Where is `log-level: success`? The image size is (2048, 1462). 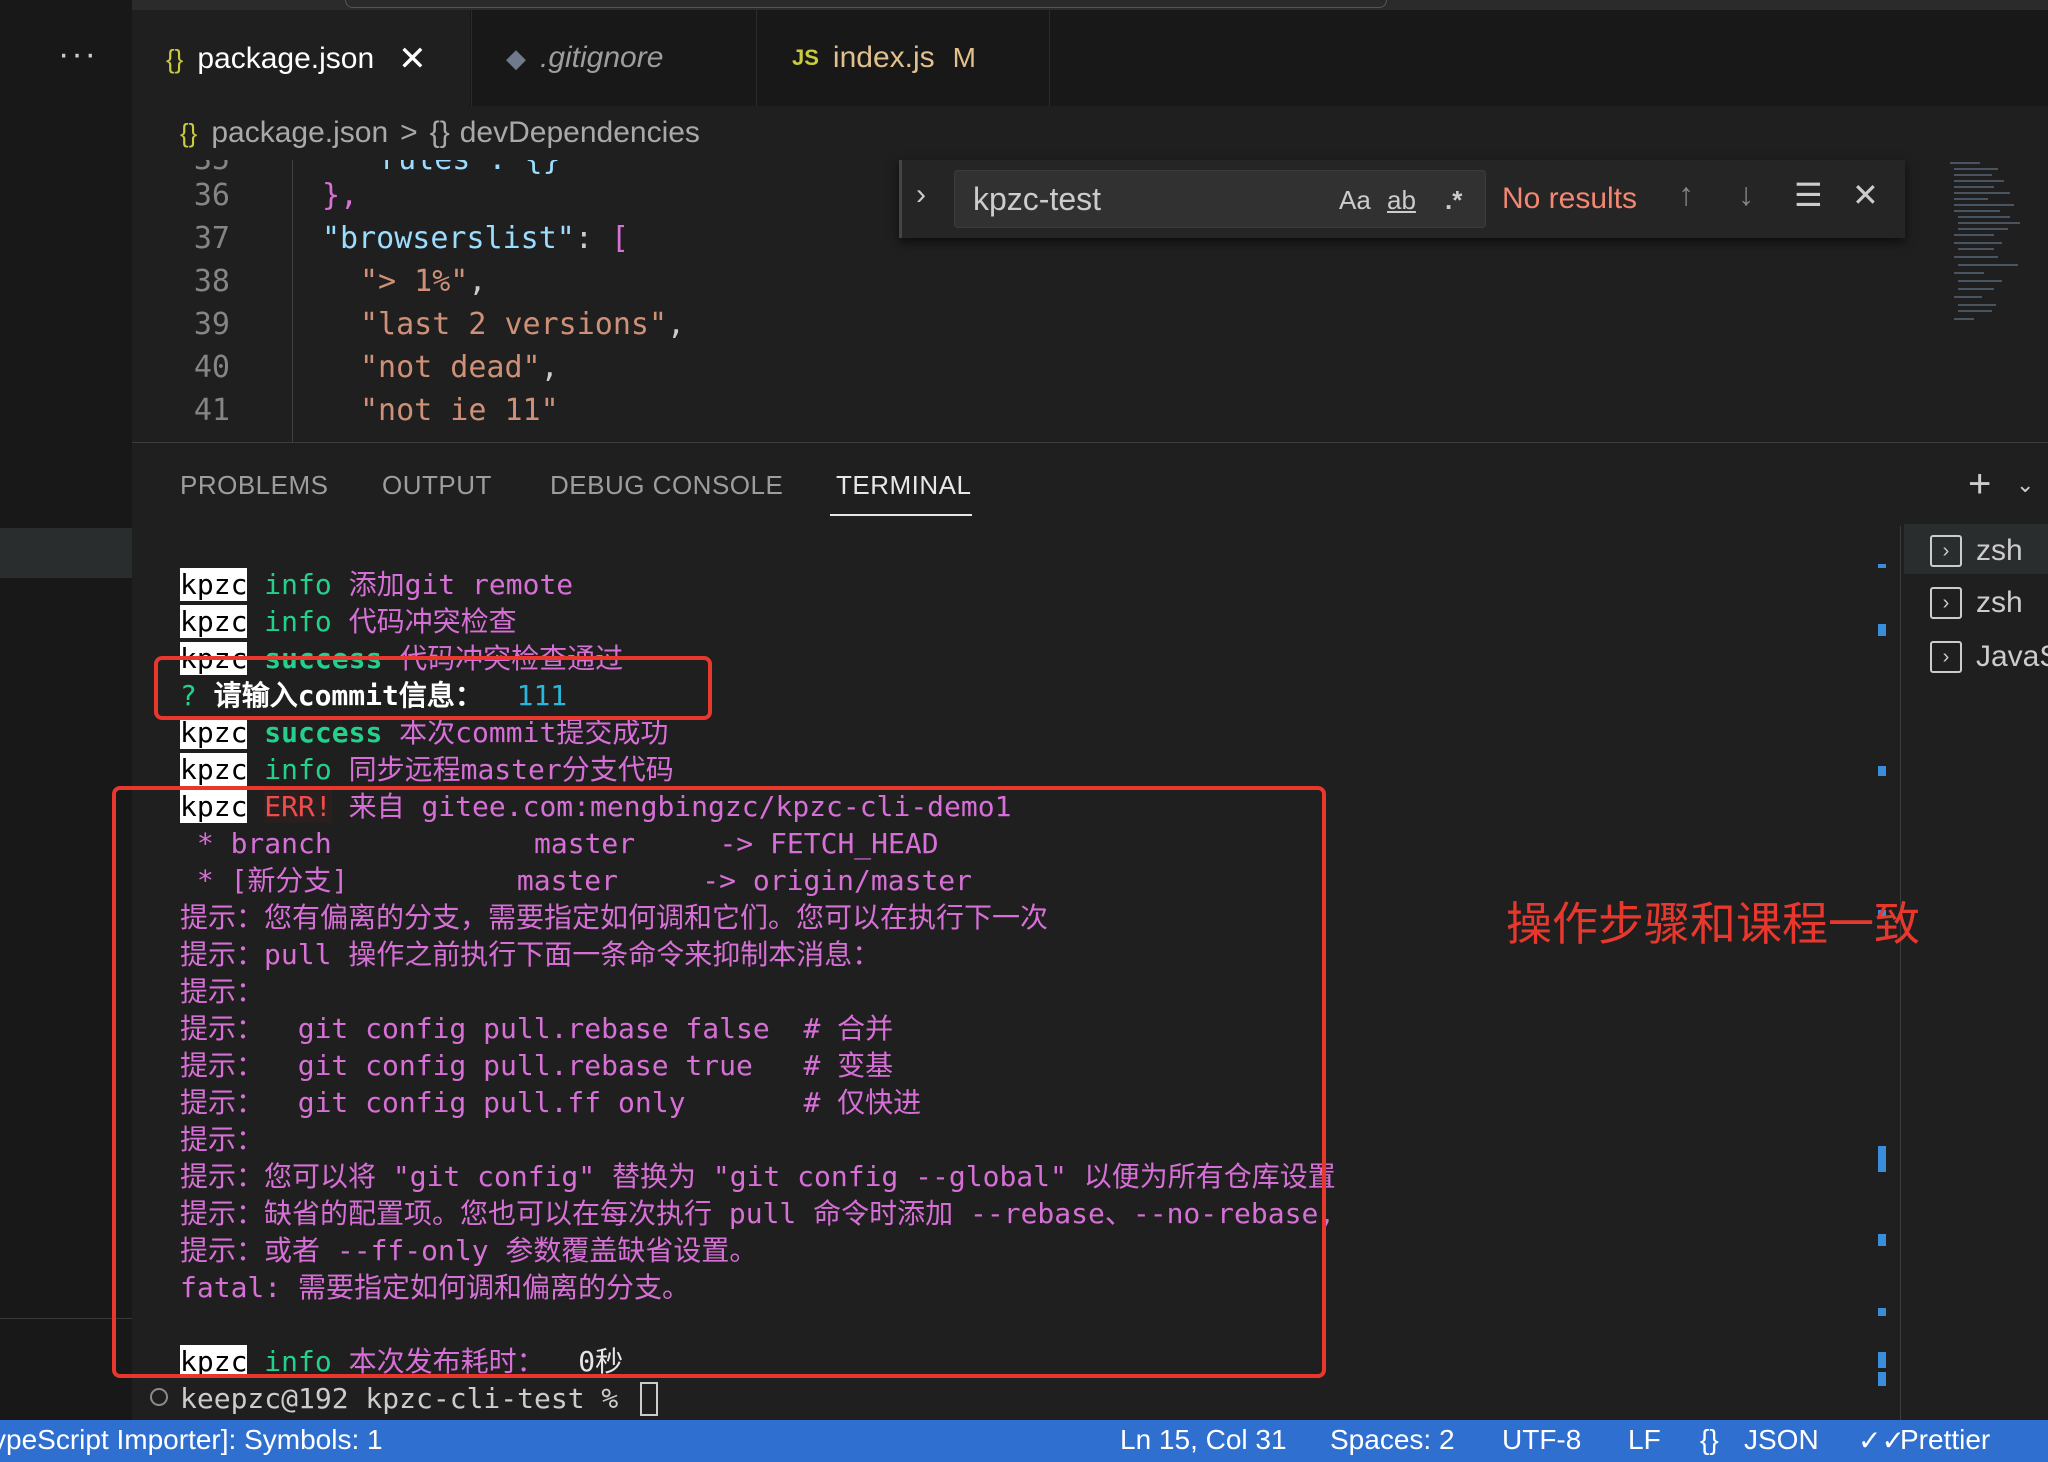
log-level: success is located at coordinates (323, 732).